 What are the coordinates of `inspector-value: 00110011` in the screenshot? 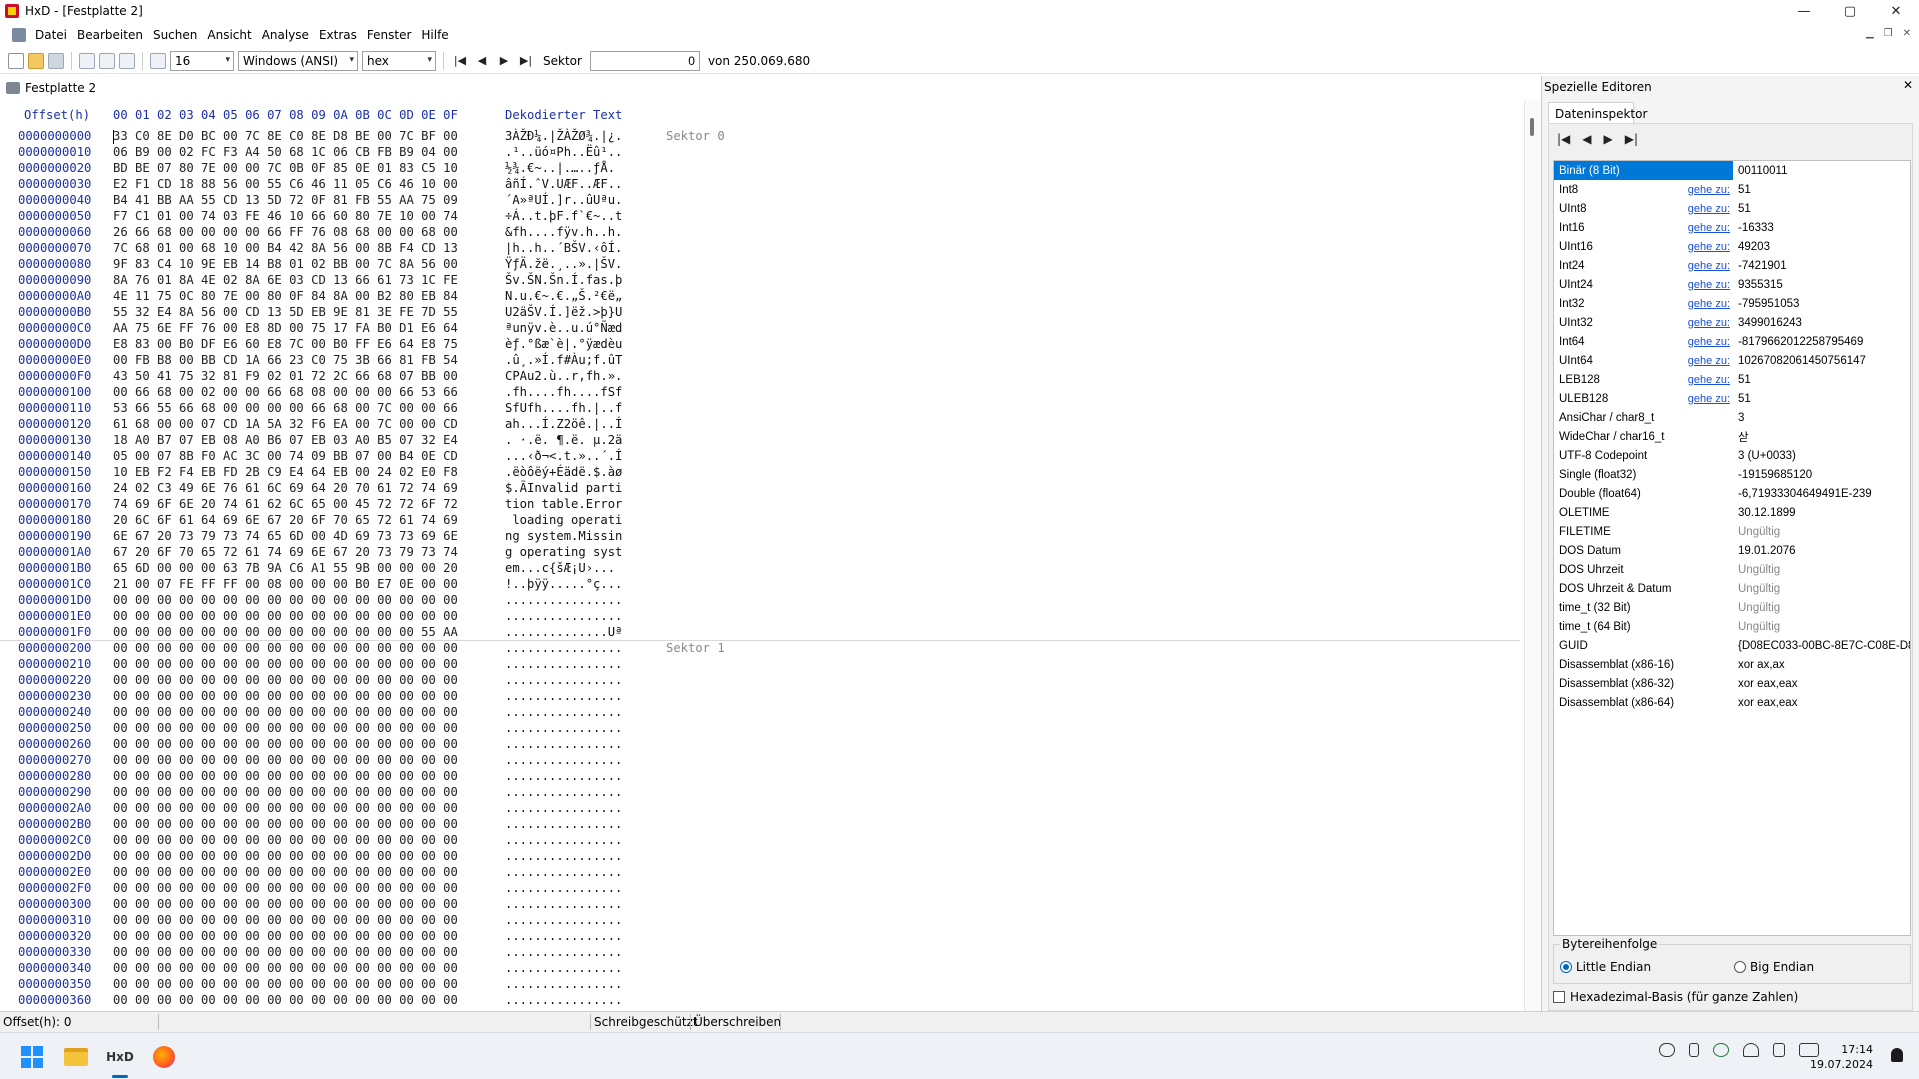 It's located at (1821, 170).